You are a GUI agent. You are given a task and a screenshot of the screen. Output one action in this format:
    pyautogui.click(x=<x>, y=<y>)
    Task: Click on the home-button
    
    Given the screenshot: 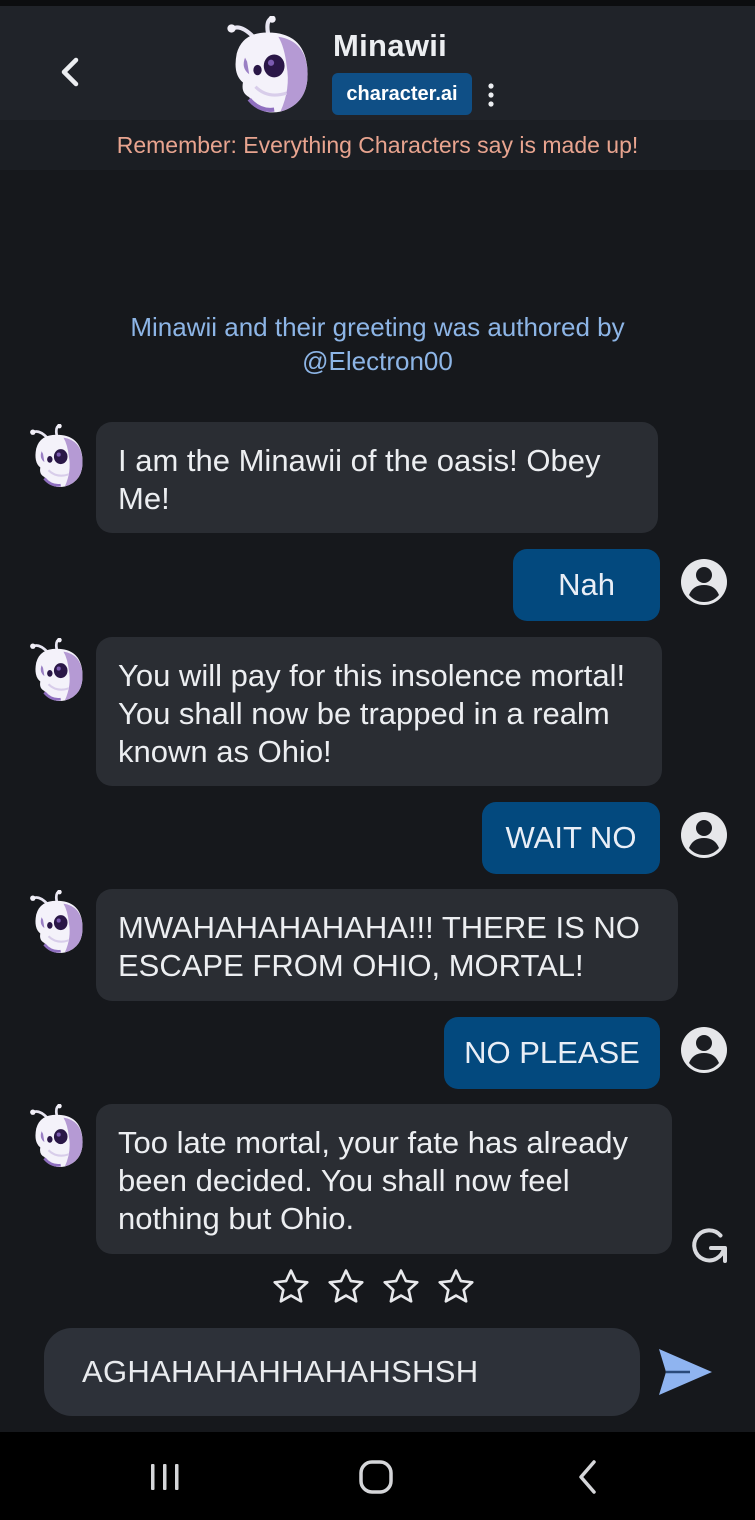 What is the action you would take?
    pyautogui.click(x=376, y=1477)
    